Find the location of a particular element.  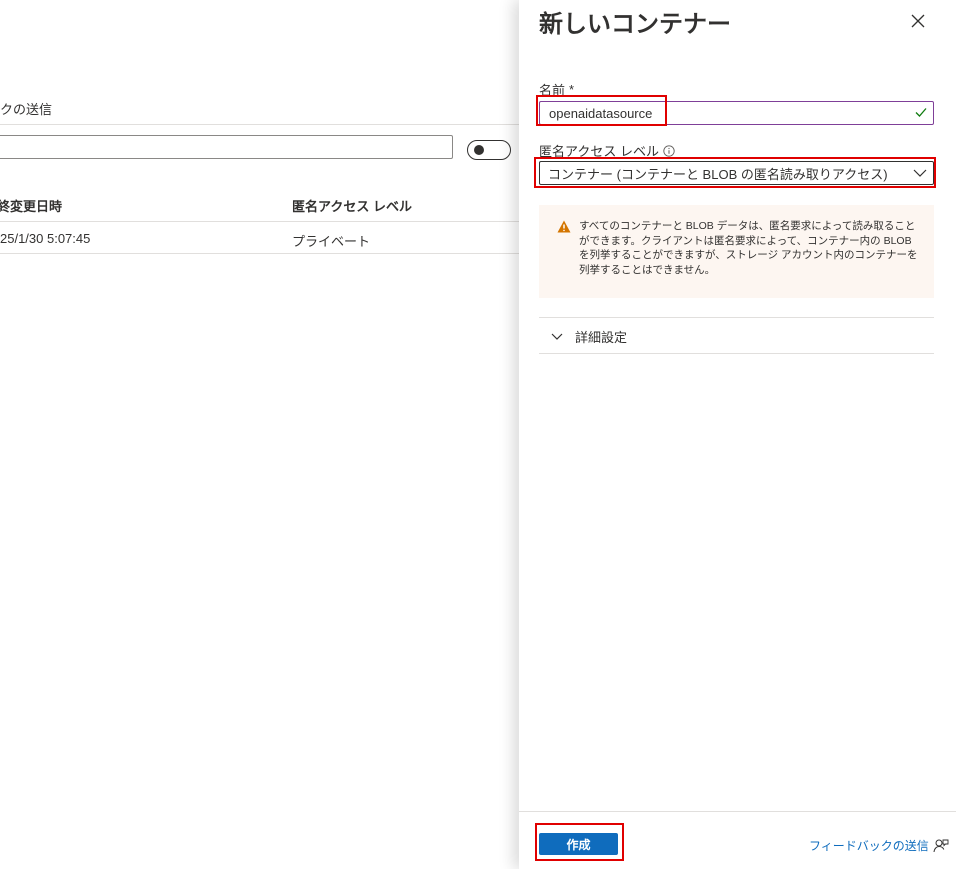

create-button: 作成 is located at coordinates (578, 844).